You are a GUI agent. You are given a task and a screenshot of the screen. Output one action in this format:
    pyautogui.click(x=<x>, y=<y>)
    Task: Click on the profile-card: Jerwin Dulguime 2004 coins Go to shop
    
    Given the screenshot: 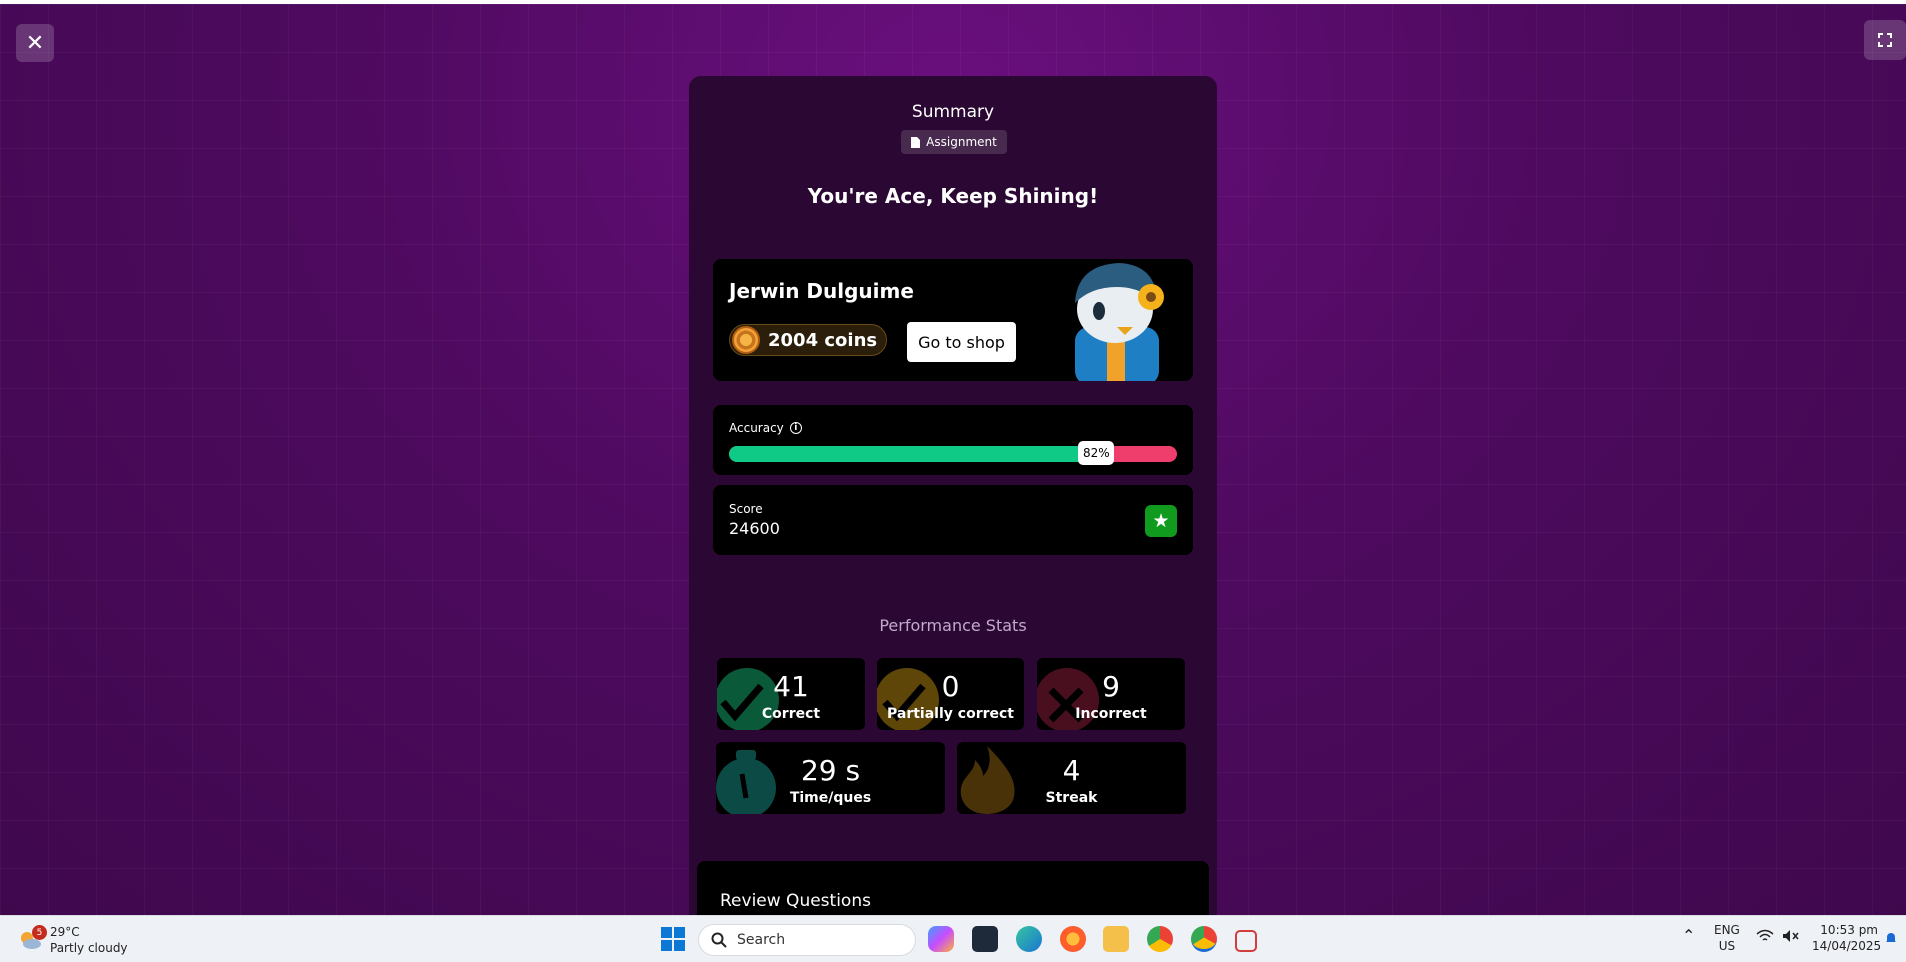 What is the action you would take?
    pyautogui.click(x=953, y=320)
    